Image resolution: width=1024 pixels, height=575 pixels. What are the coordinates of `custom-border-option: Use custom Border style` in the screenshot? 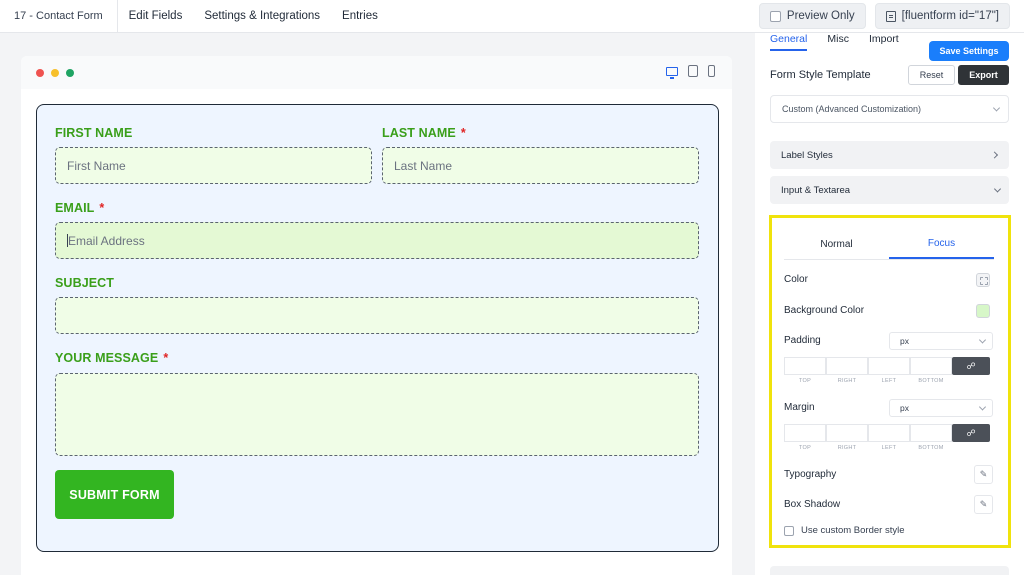 It's located at (844, 530).